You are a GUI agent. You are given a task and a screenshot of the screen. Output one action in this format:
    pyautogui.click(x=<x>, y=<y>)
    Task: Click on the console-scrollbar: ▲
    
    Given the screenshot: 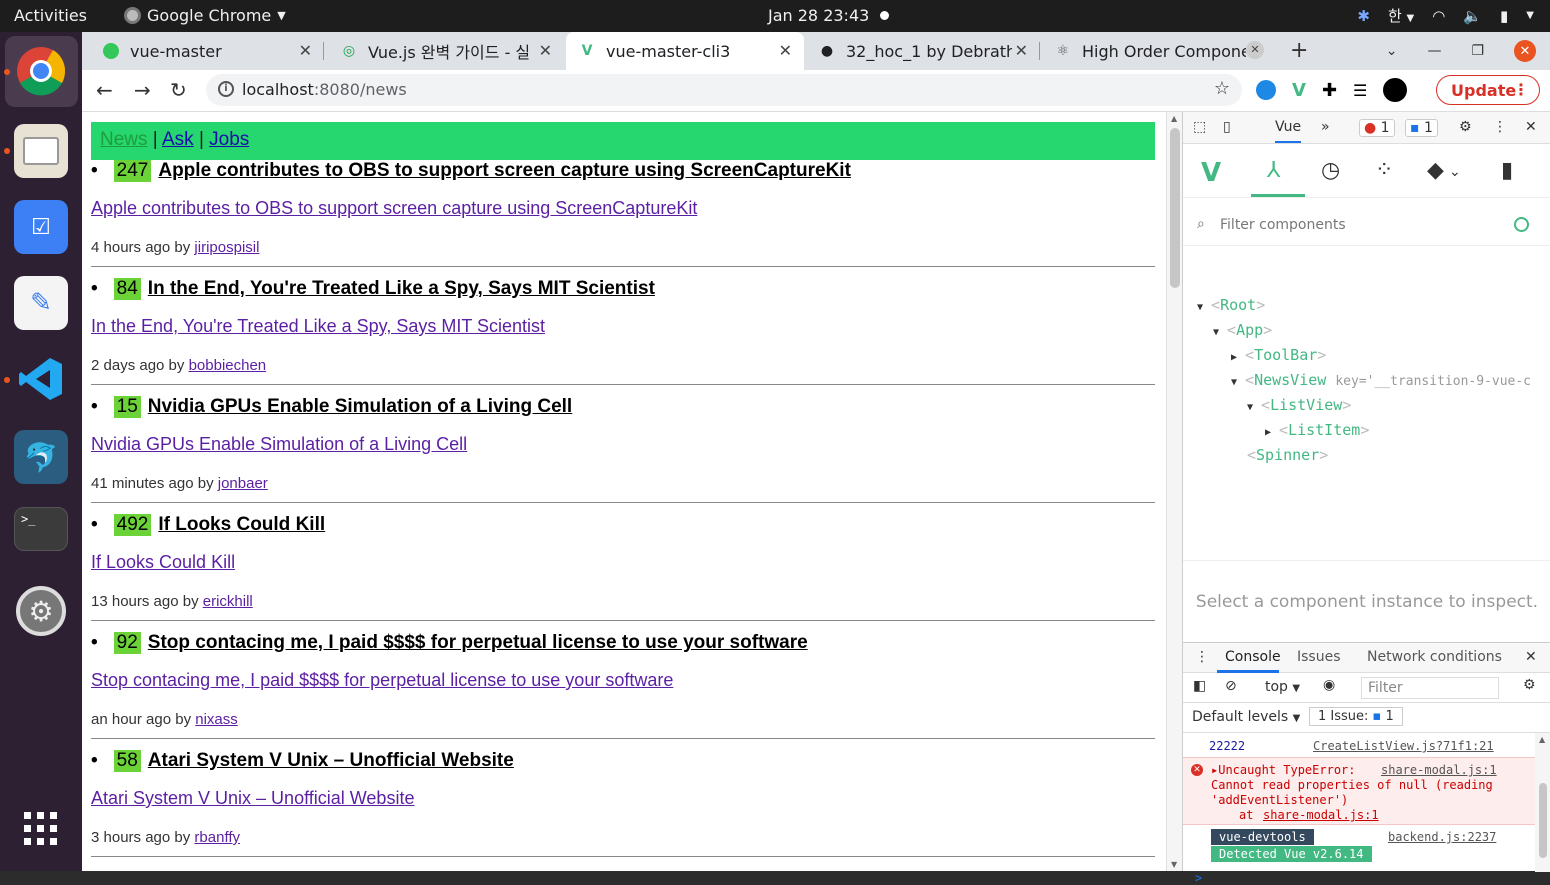 What is the action you would take?
    pyautogui.click(x=1542, y=802)
    